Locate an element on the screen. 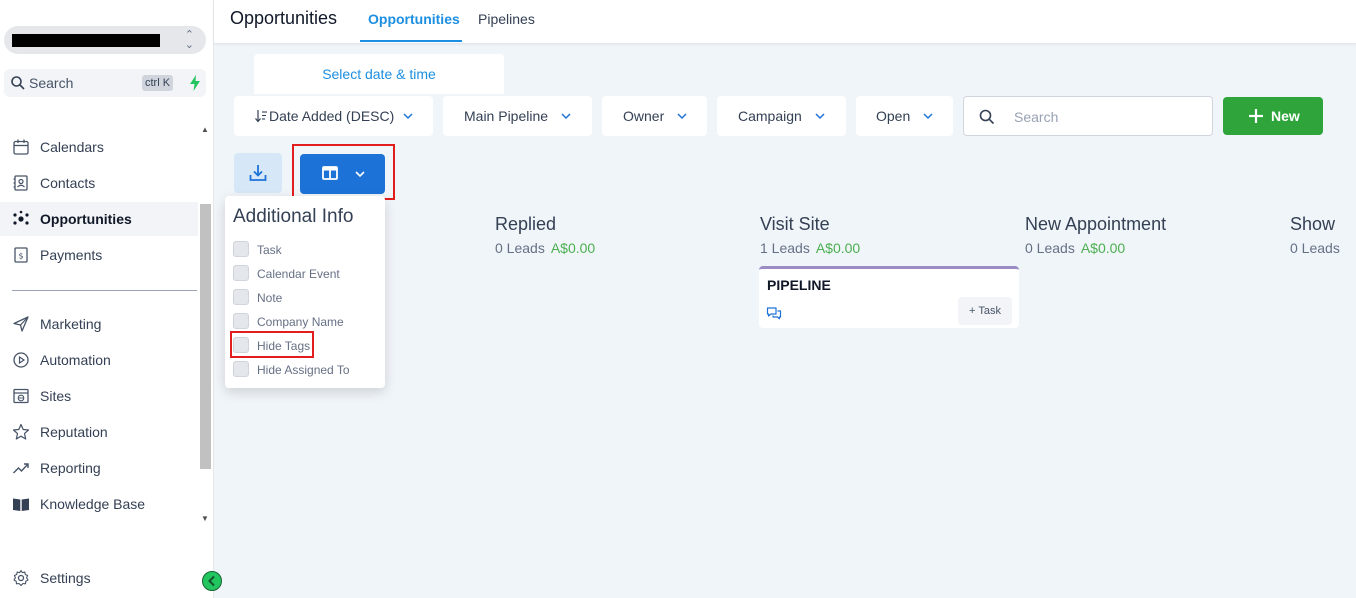 This screenshot has height=598, width=1356. sidebar-item-reporting: Reporting is located at coordinates (99, 468).